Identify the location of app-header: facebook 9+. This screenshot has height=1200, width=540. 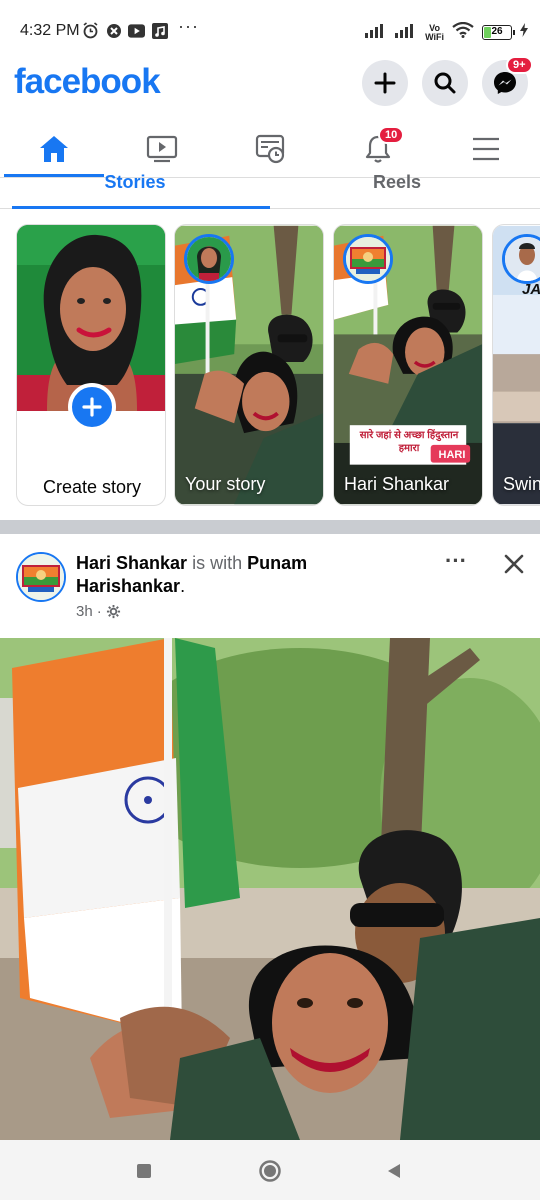
(270, 89).